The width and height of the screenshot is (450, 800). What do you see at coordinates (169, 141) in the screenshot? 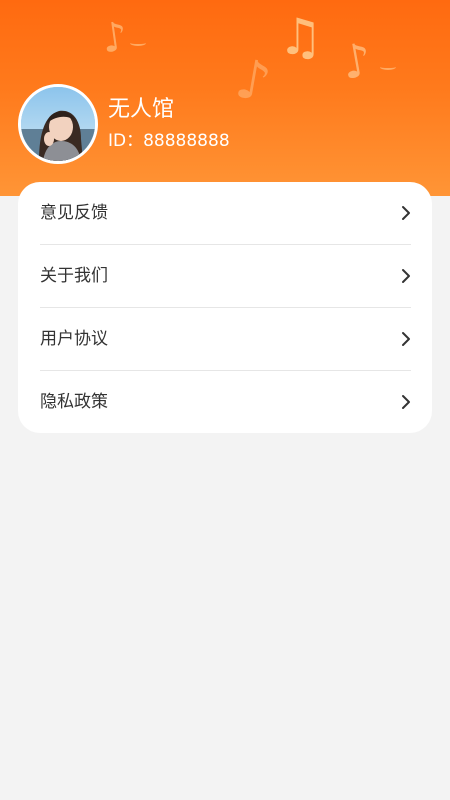
I see `user-id: ID：88888888` at bounding box center [169, 141].